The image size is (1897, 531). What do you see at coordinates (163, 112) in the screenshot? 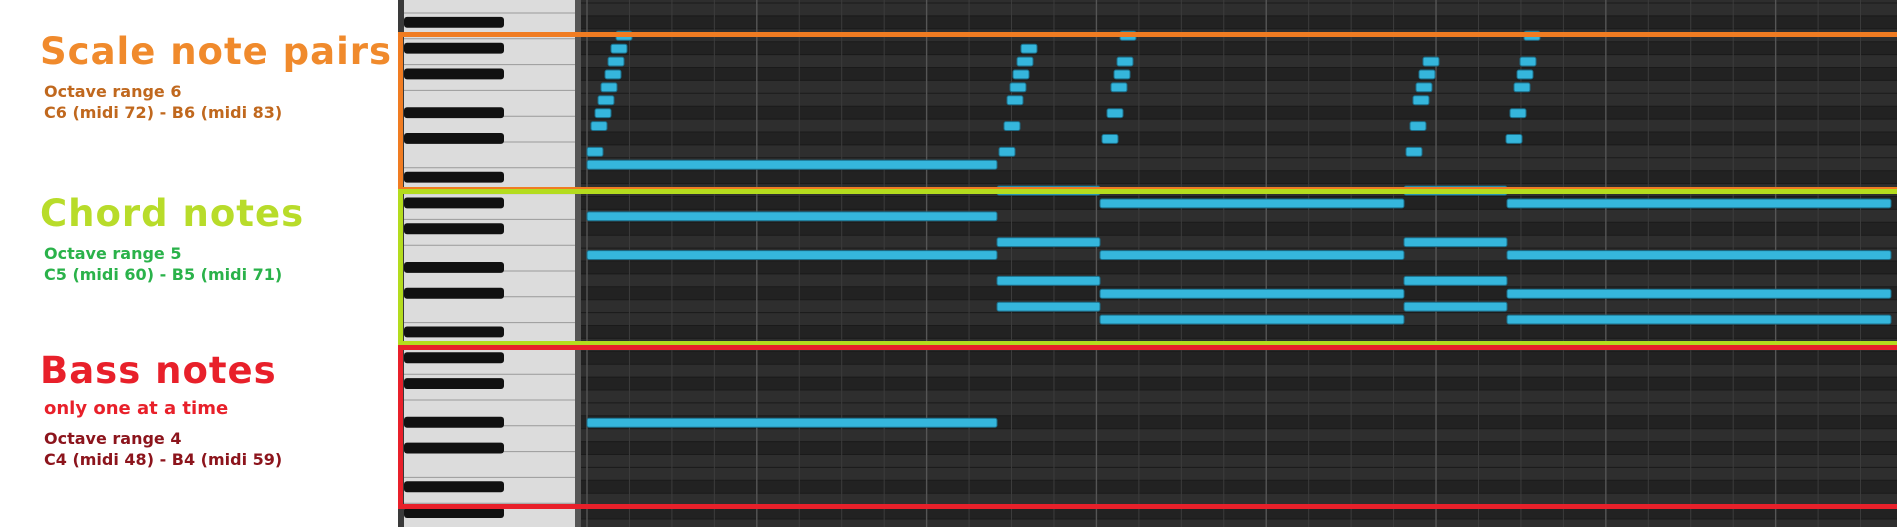
I see `scale-midi-range: C6 (midi 72) - B6 (midi 83)` at bounding box center [163, 112].